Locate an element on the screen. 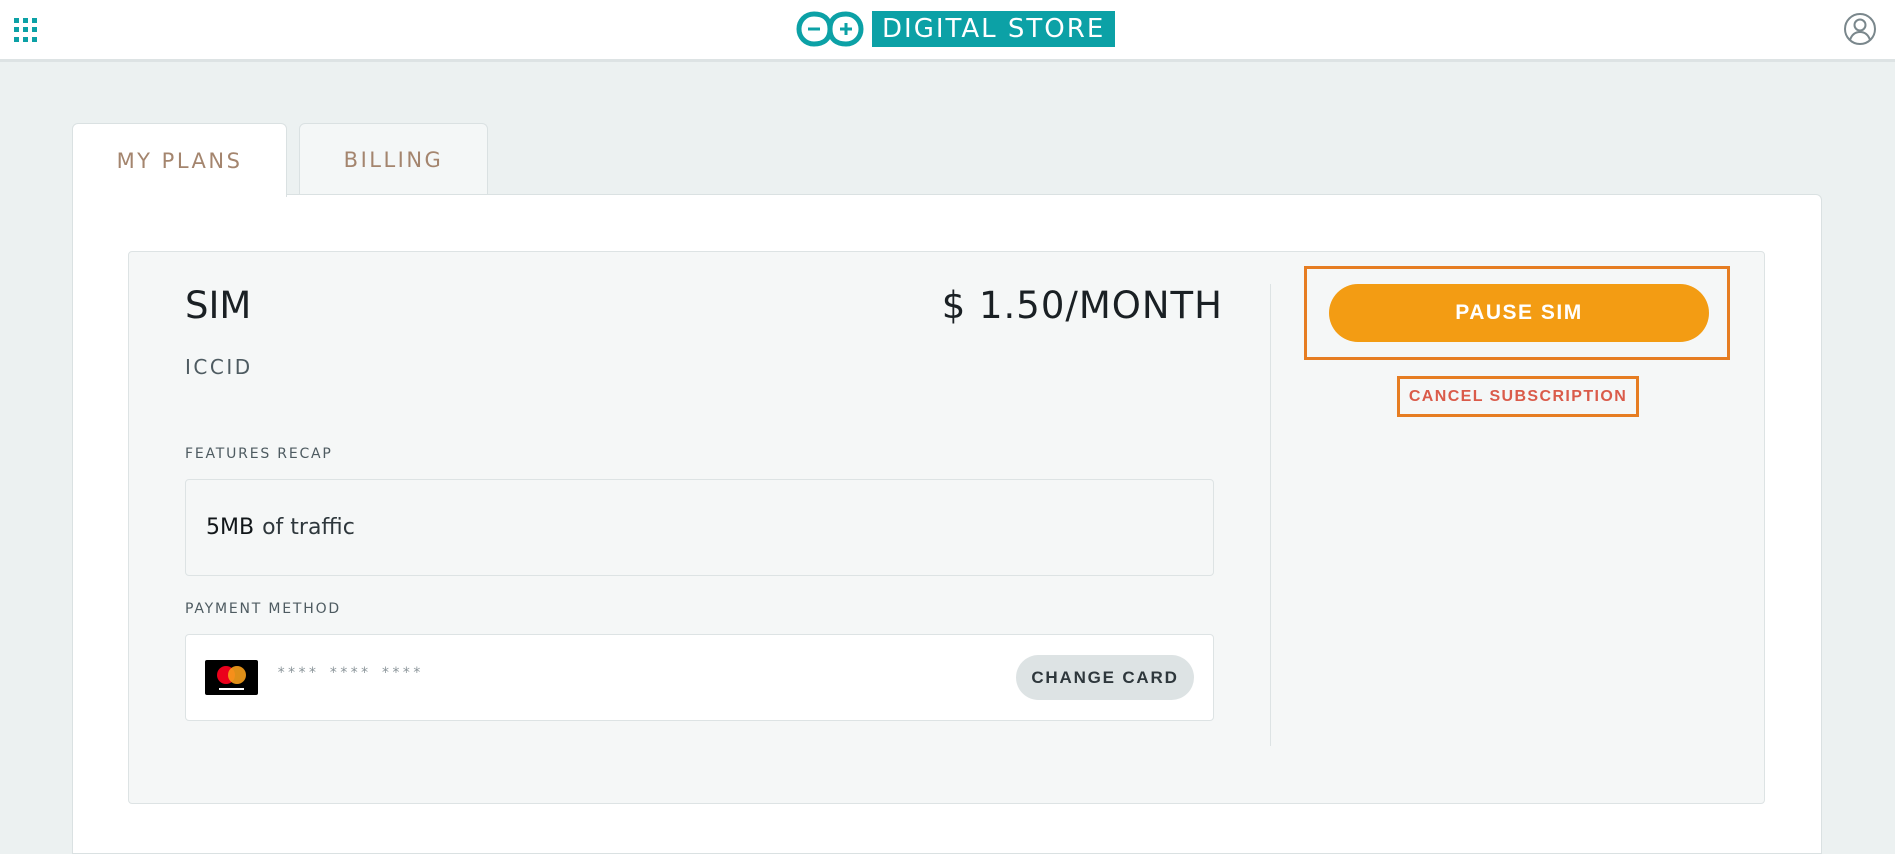  traffic-description: of traffic is located at coordinates (308, 527).